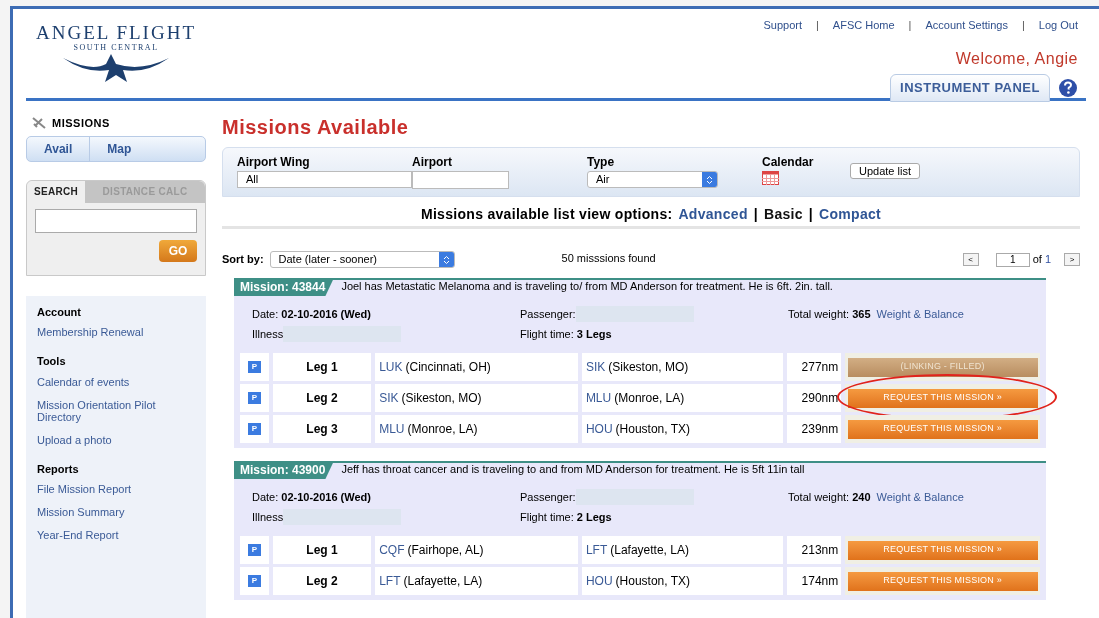 The height and width of the screenshot is (618, 1099). I want to click on top-link: AFSC Home, so click(863, 25).